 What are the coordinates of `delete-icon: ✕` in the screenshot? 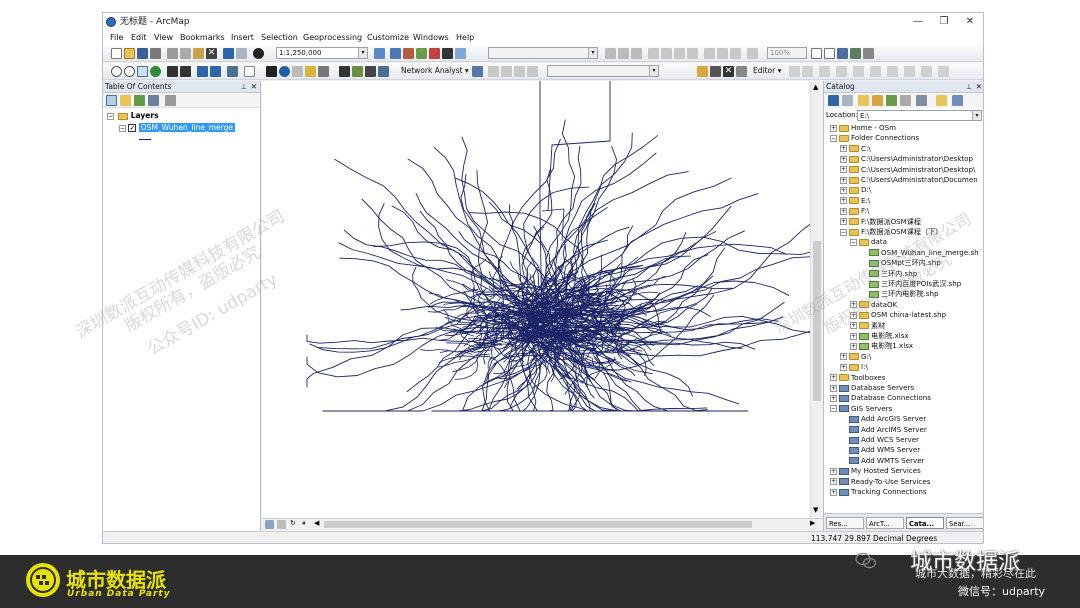 It's located at (211, 53).